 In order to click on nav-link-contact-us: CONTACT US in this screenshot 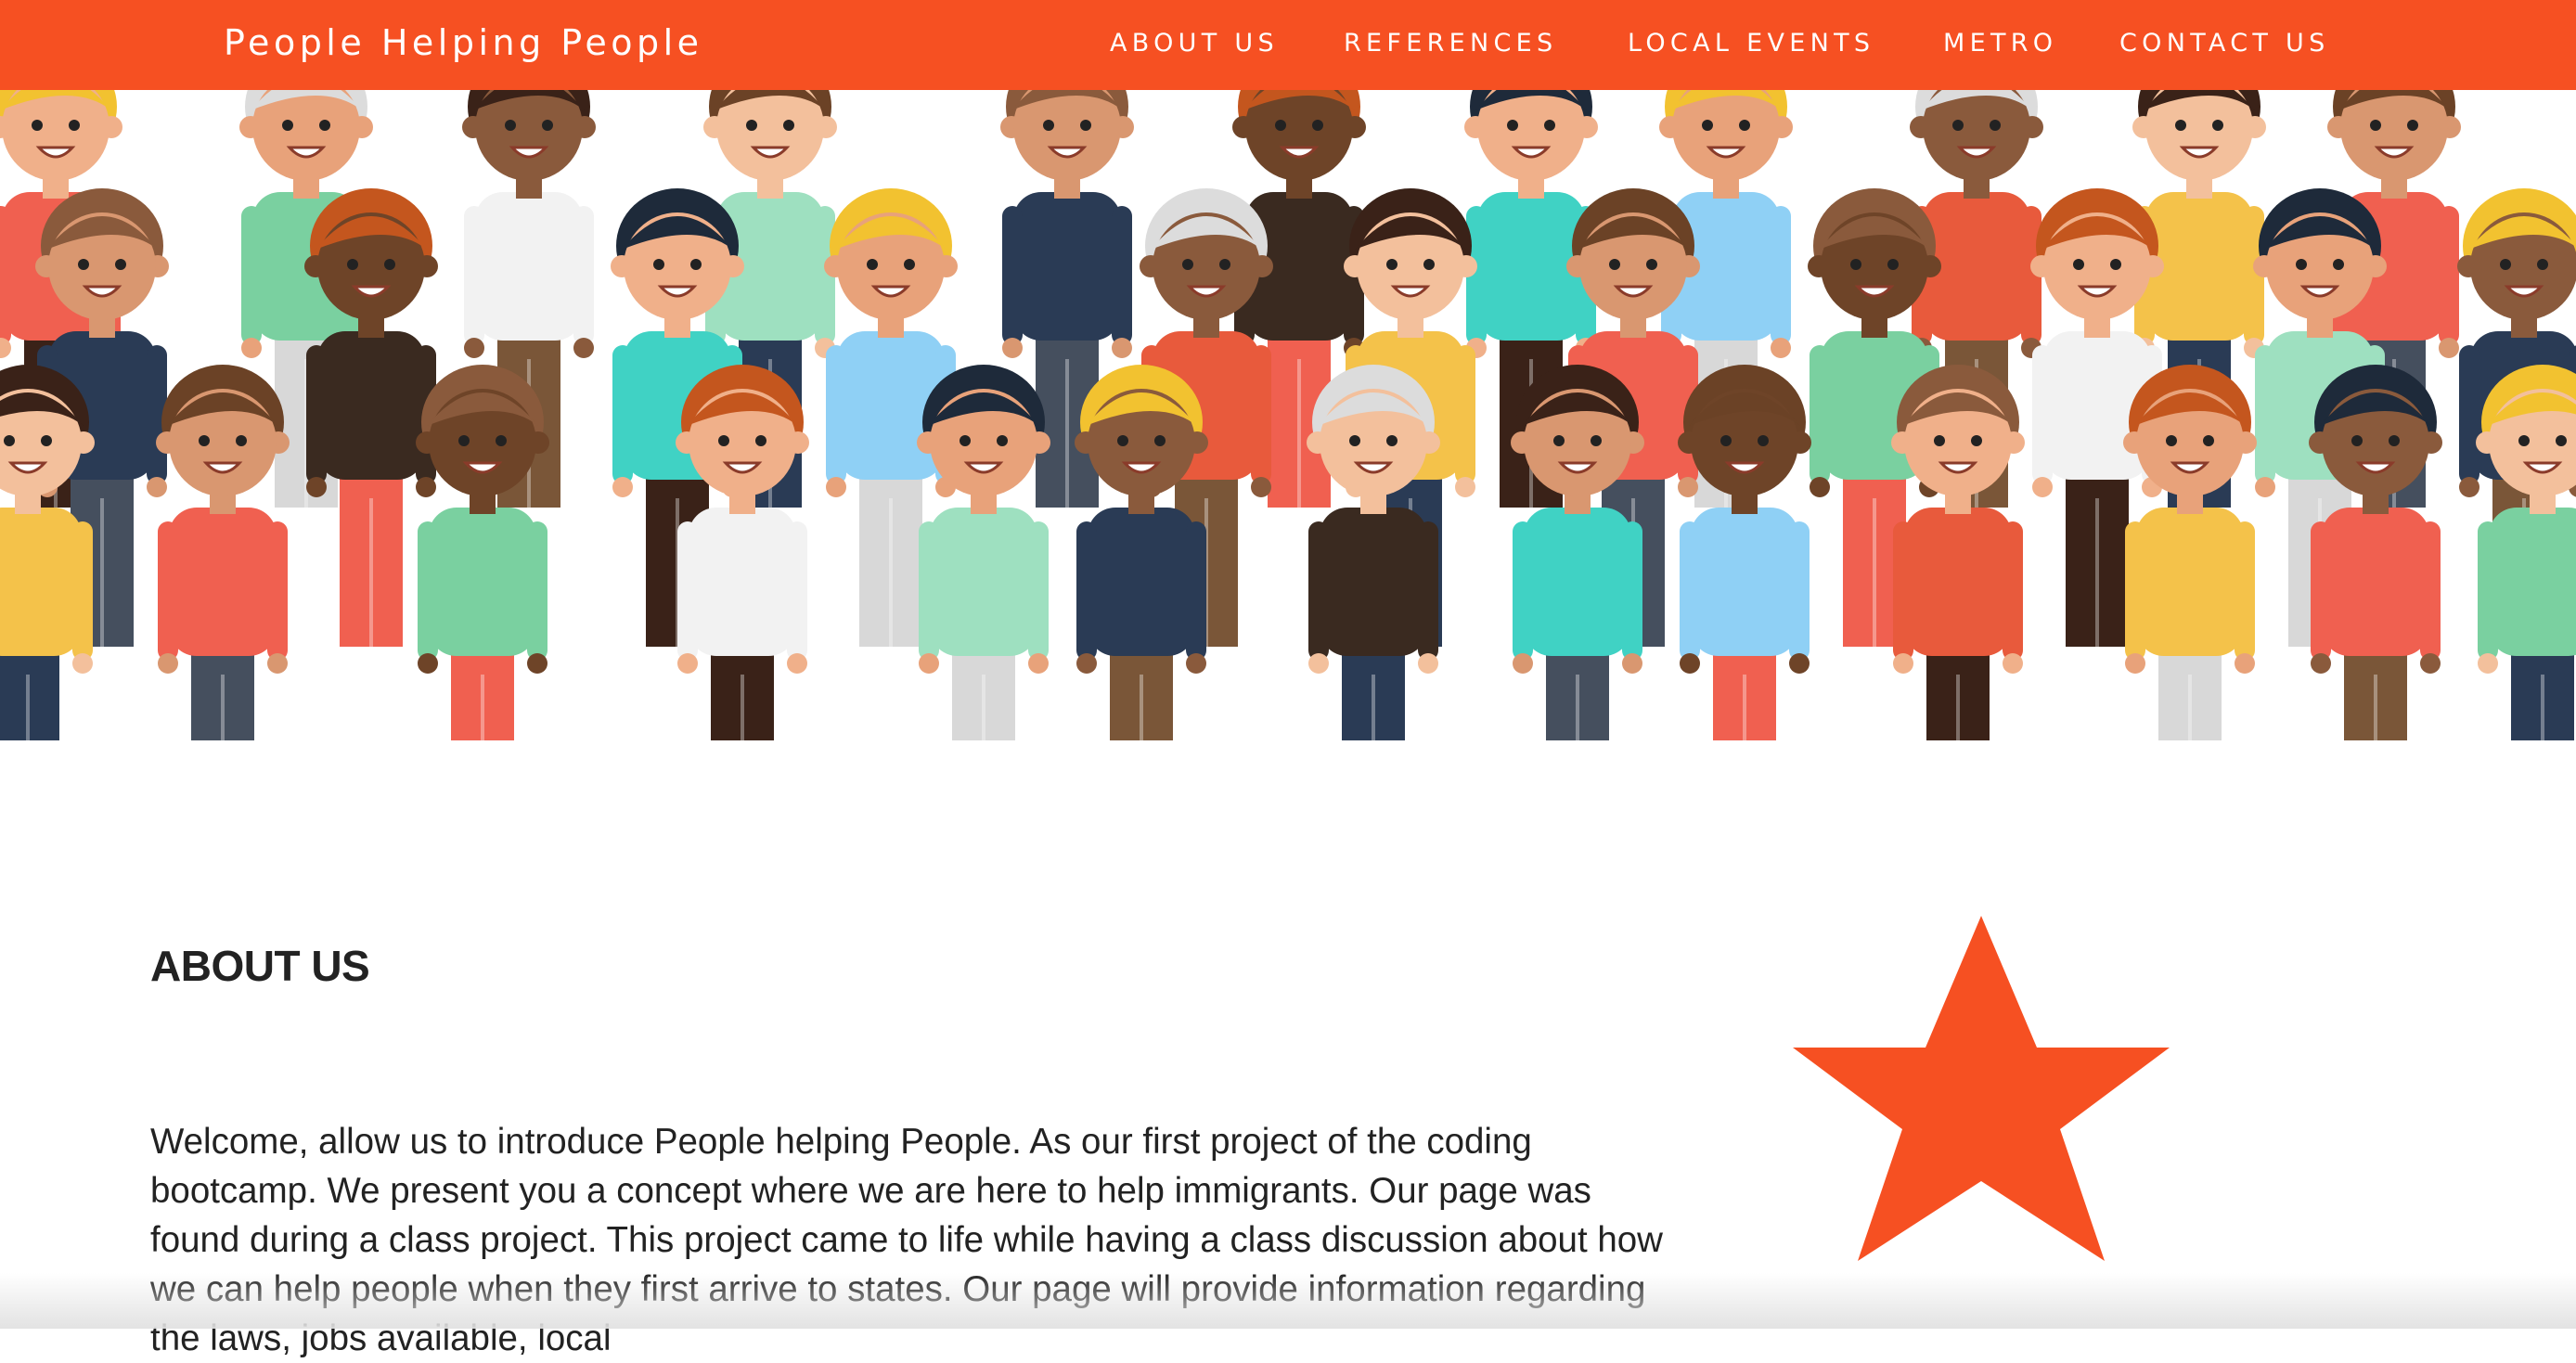, I will do `click(2224, 43)`.